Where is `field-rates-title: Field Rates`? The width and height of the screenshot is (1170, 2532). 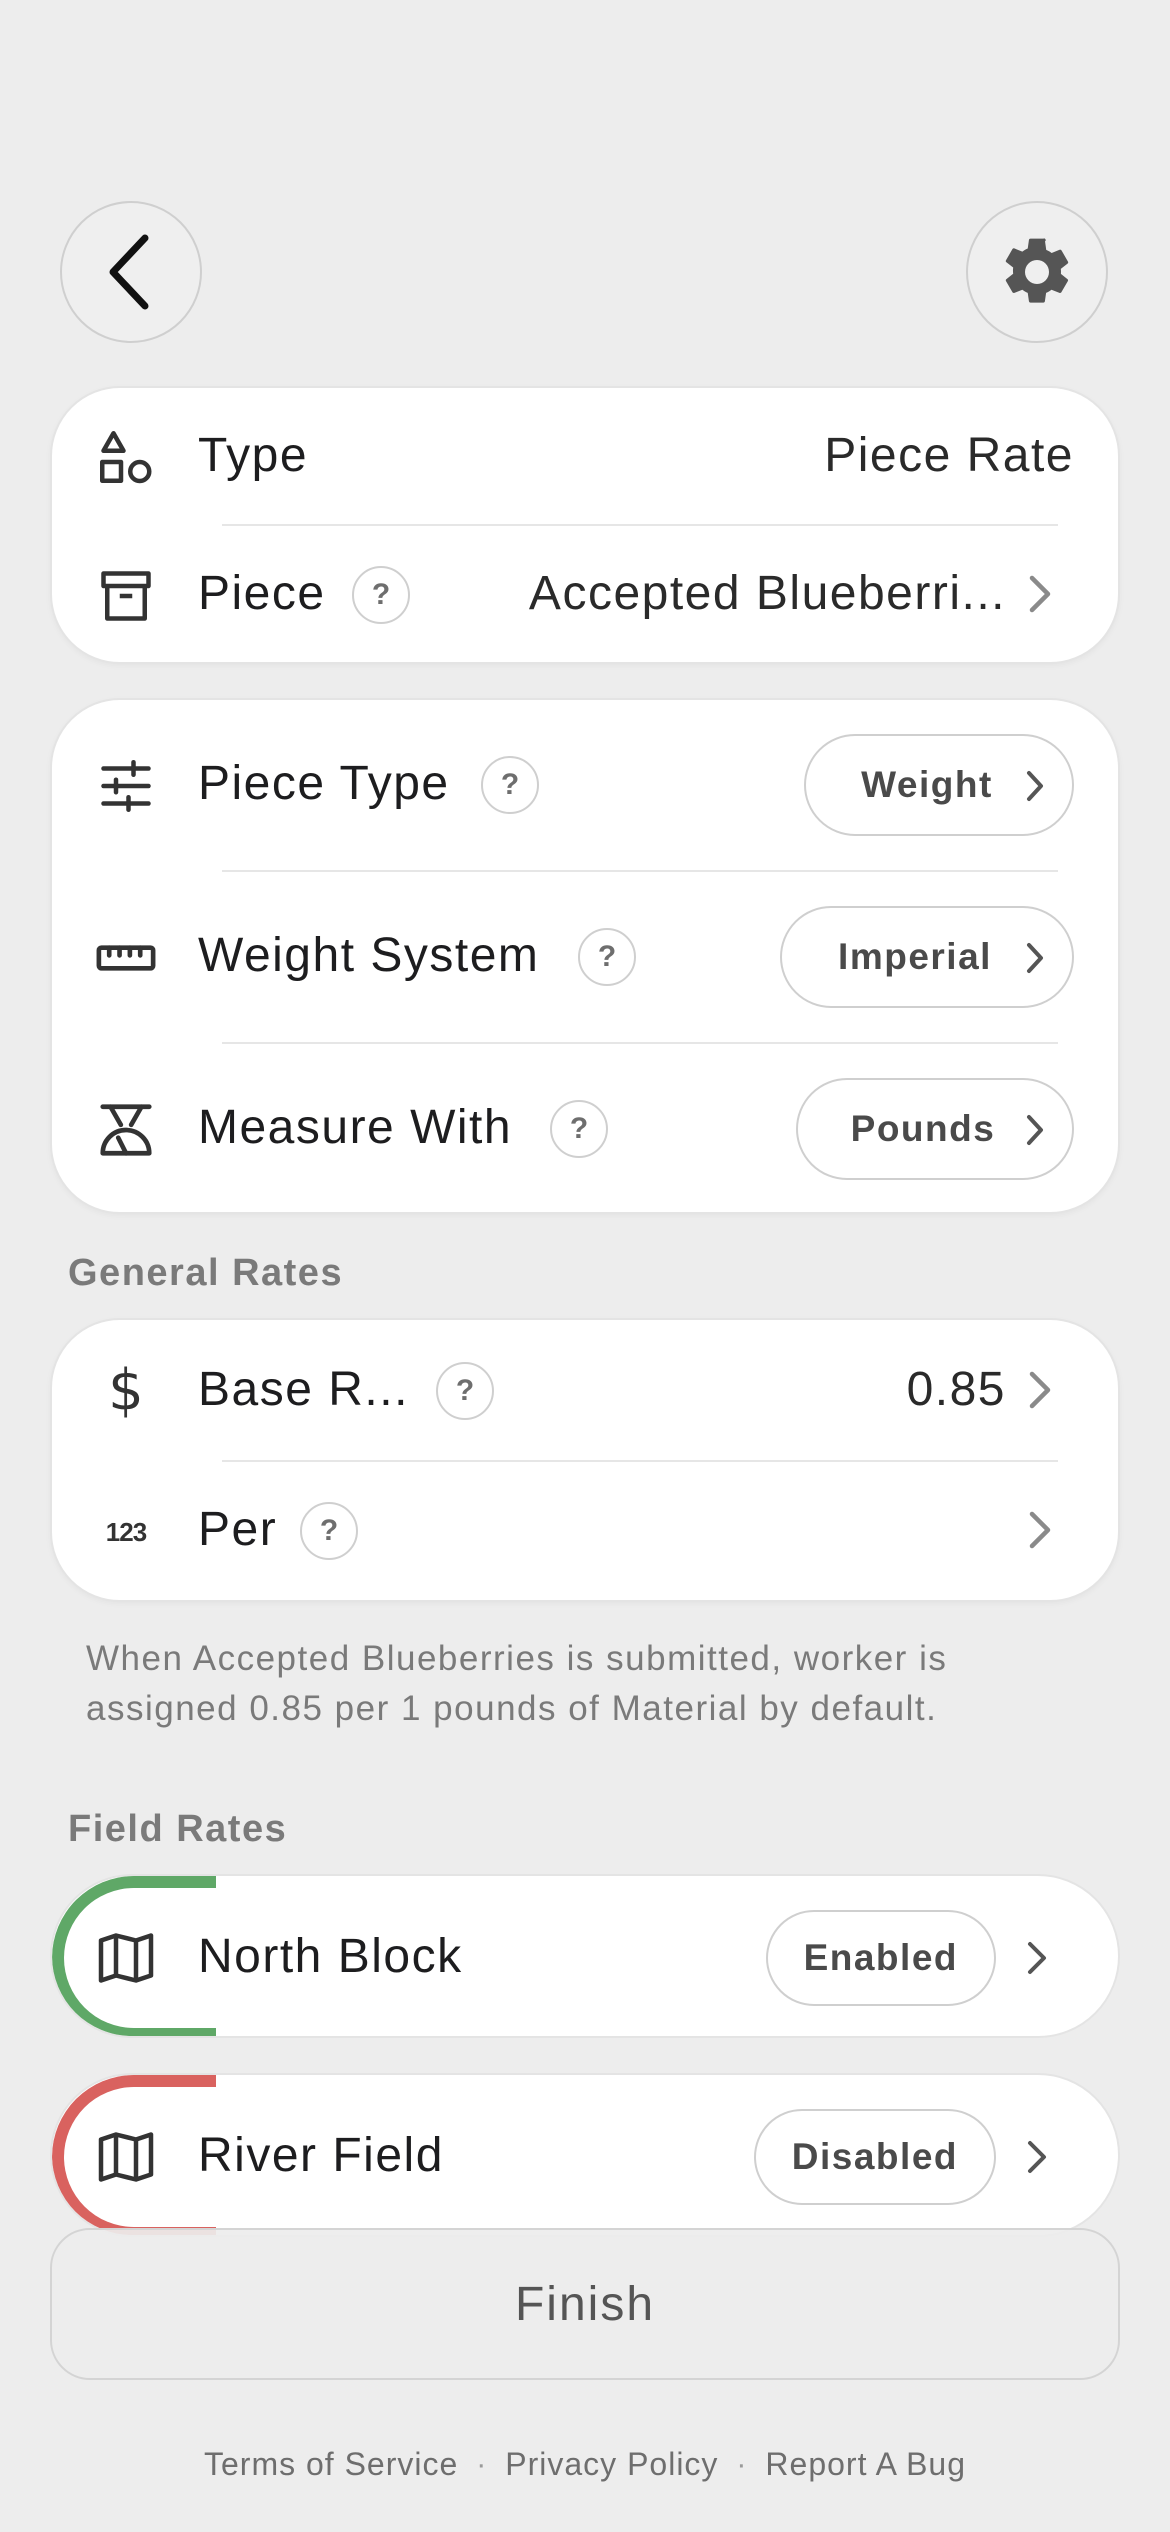
field-rates-title: Field Rates is located at coordinates (178, 1829).